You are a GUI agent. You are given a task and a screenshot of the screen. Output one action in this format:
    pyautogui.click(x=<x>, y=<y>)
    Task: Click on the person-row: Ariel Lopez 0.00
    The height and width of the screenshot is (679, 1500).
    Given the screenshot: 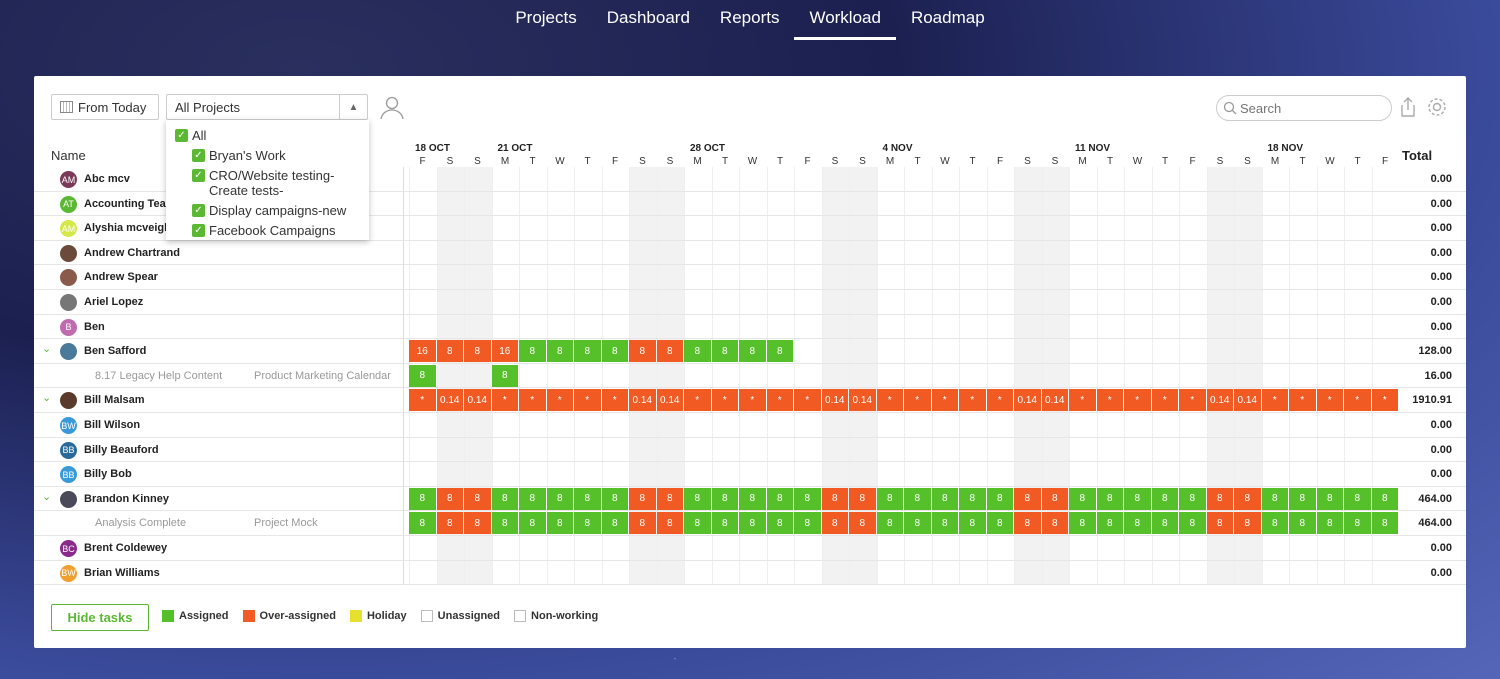 What is the action you would take?
    pyautogui.click(x=750, y=302)
    